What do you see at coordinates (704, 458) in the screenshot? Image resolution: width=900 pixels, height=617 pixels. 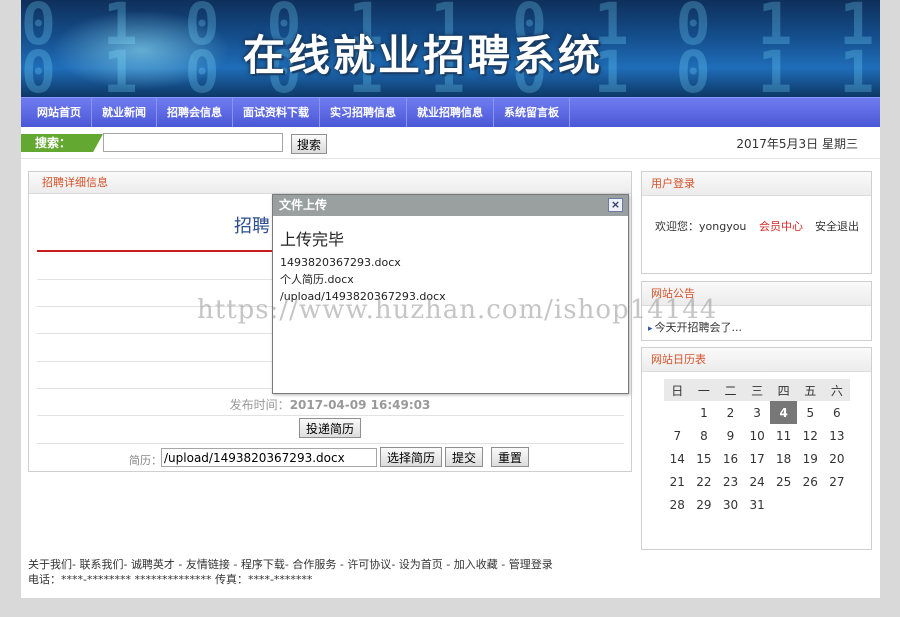 I see `calendar-day: 15` at bounding box center [704, 458].